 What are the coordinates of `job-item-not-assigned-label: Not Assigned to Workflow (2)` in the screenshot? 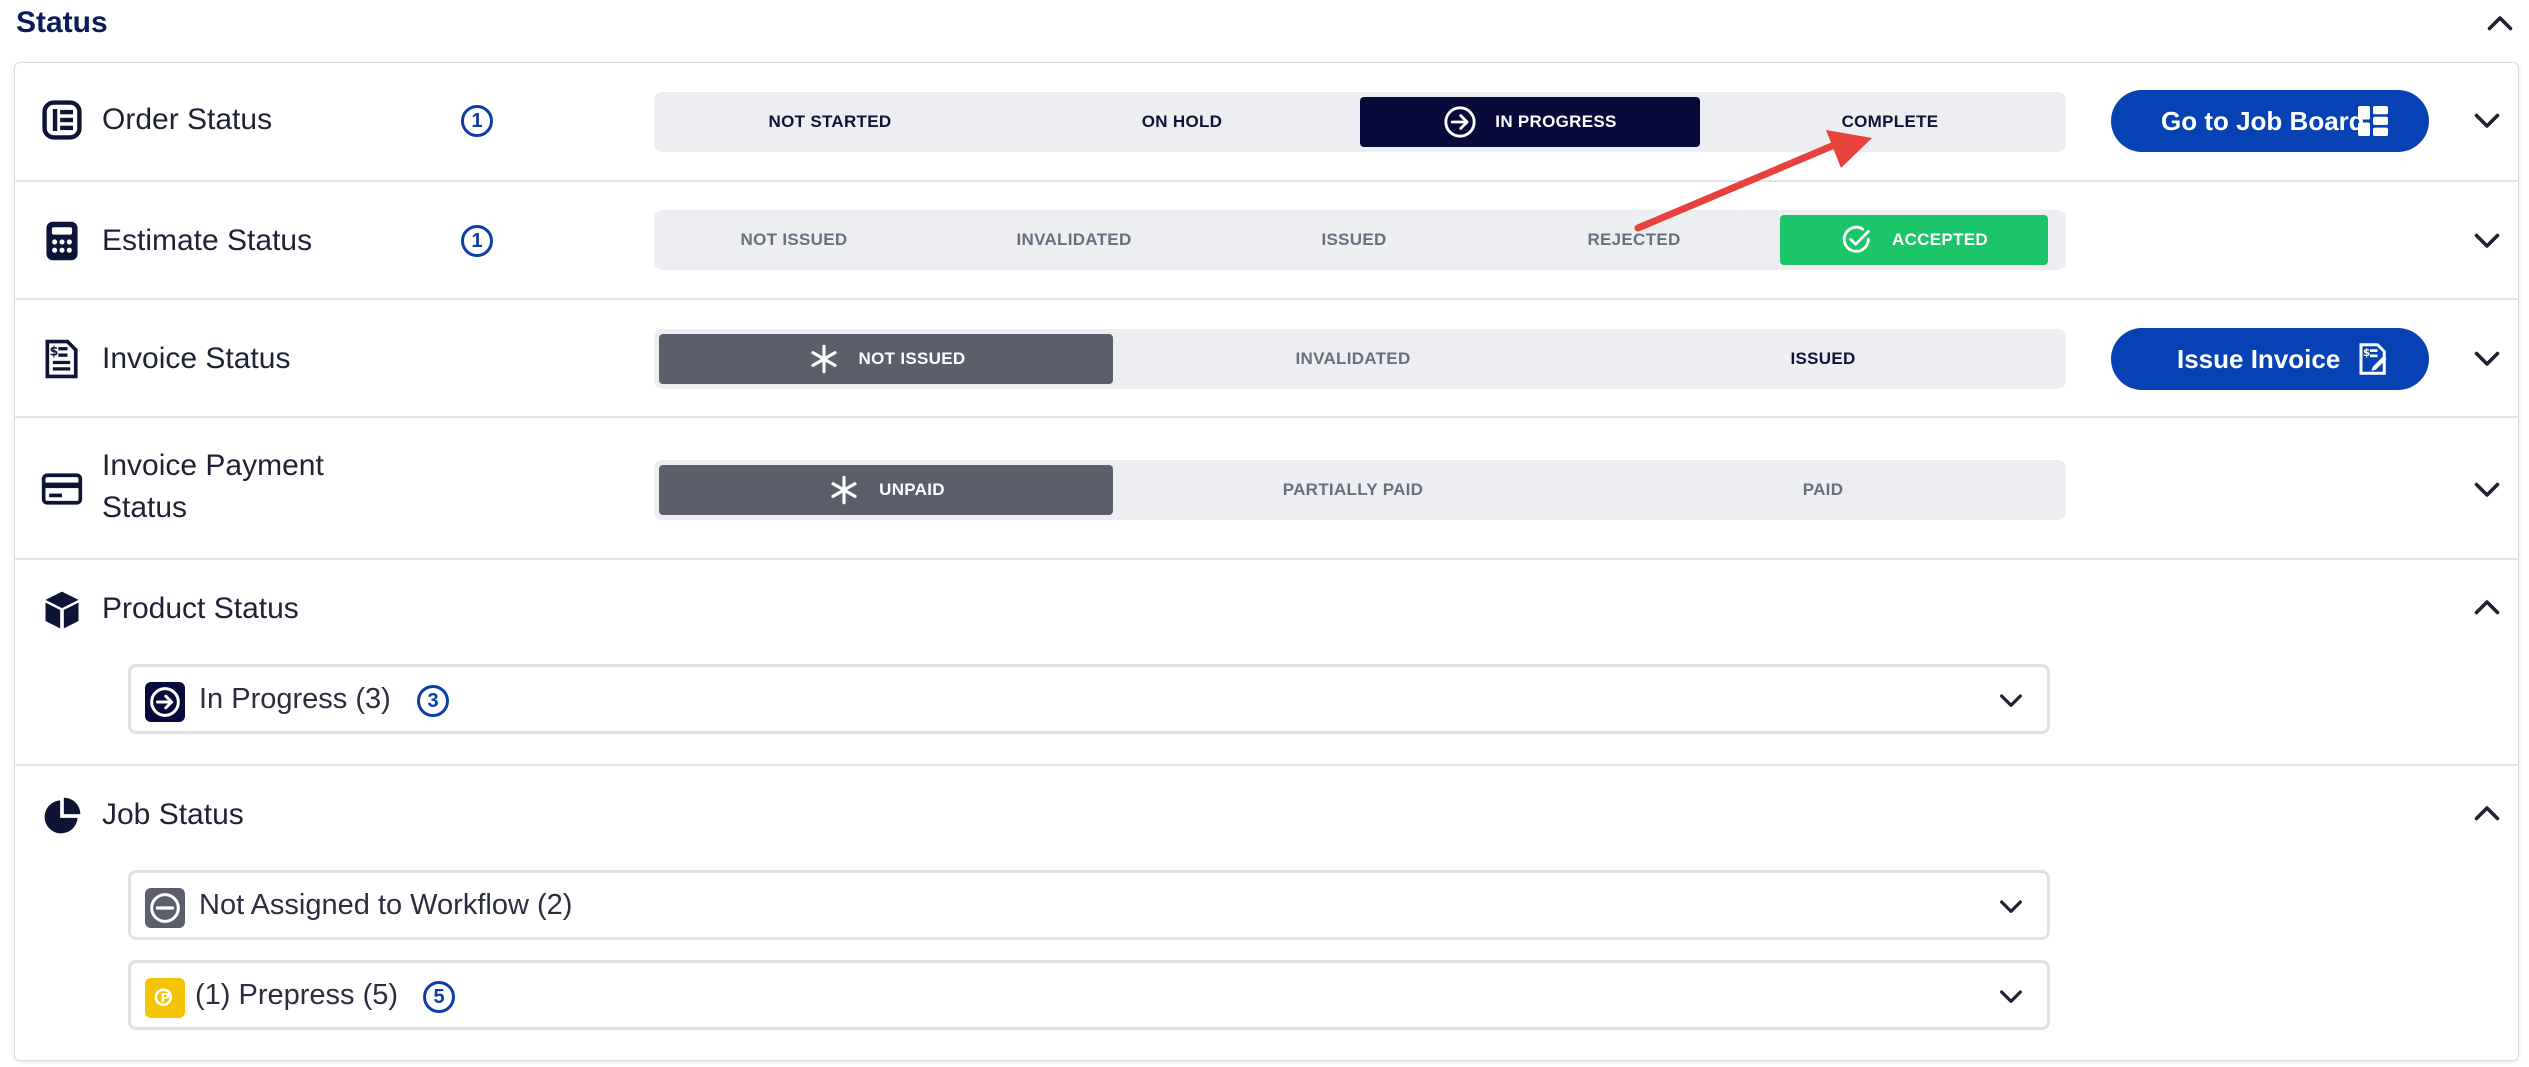 It's located at (386, 905).